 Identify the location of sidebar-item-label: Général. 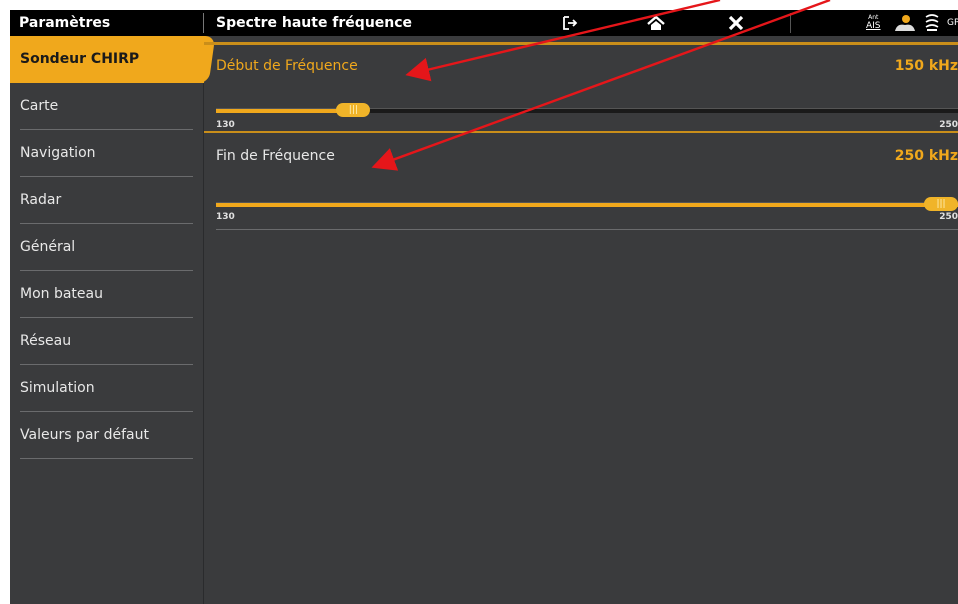
(48, 247).